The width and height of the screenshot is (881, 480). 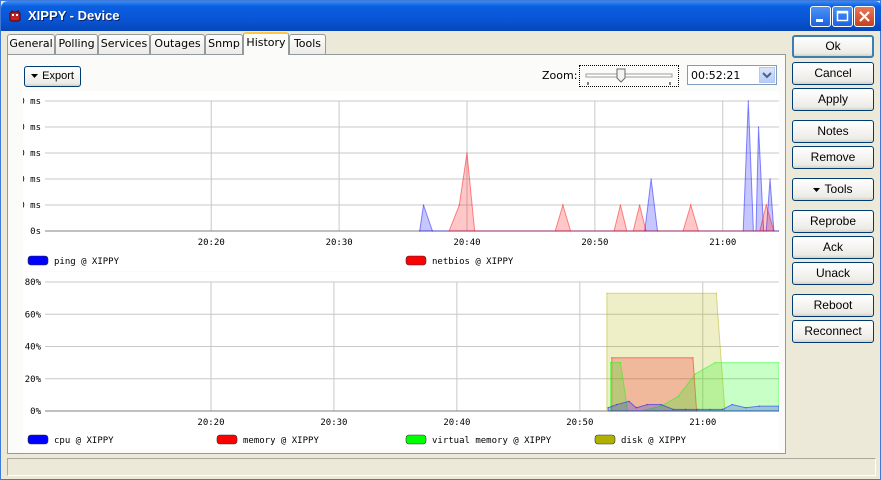 I want to click on unack-button: Unack, so click(x=833, y=273).